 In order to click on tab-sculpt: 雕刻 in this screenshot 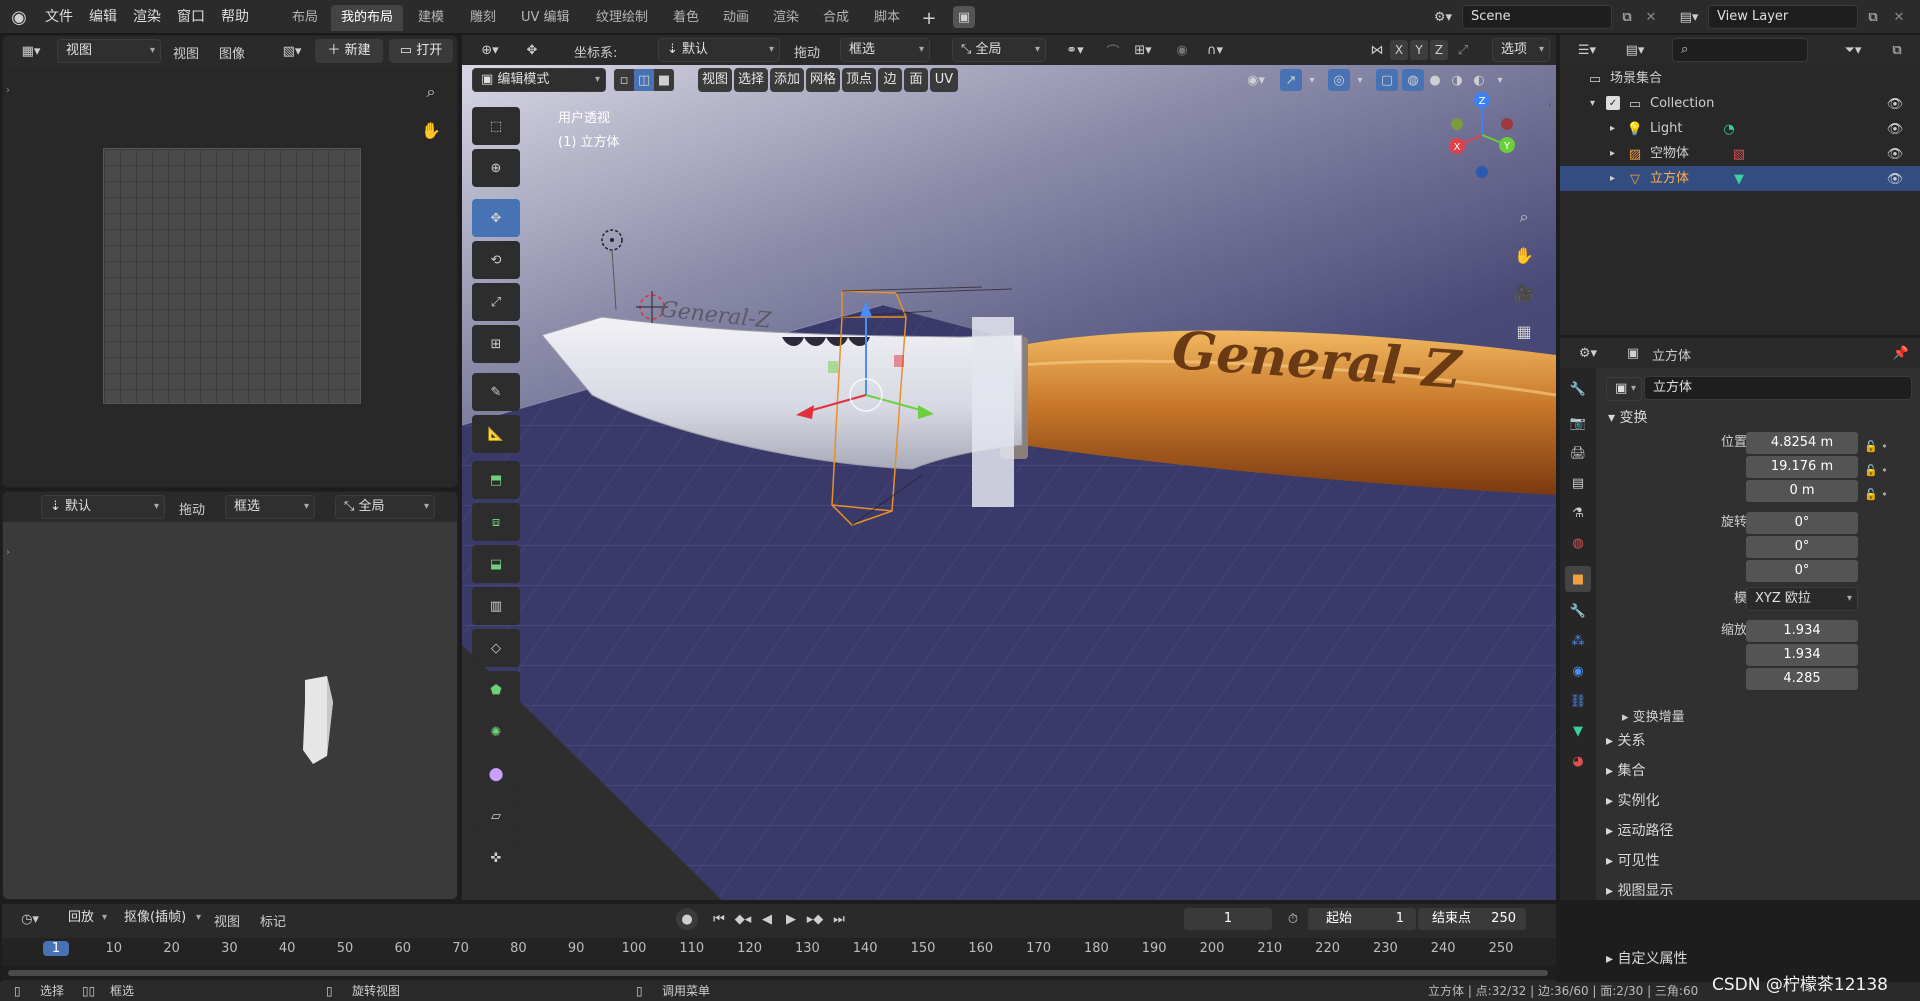, I will do `click(483, 18)`.